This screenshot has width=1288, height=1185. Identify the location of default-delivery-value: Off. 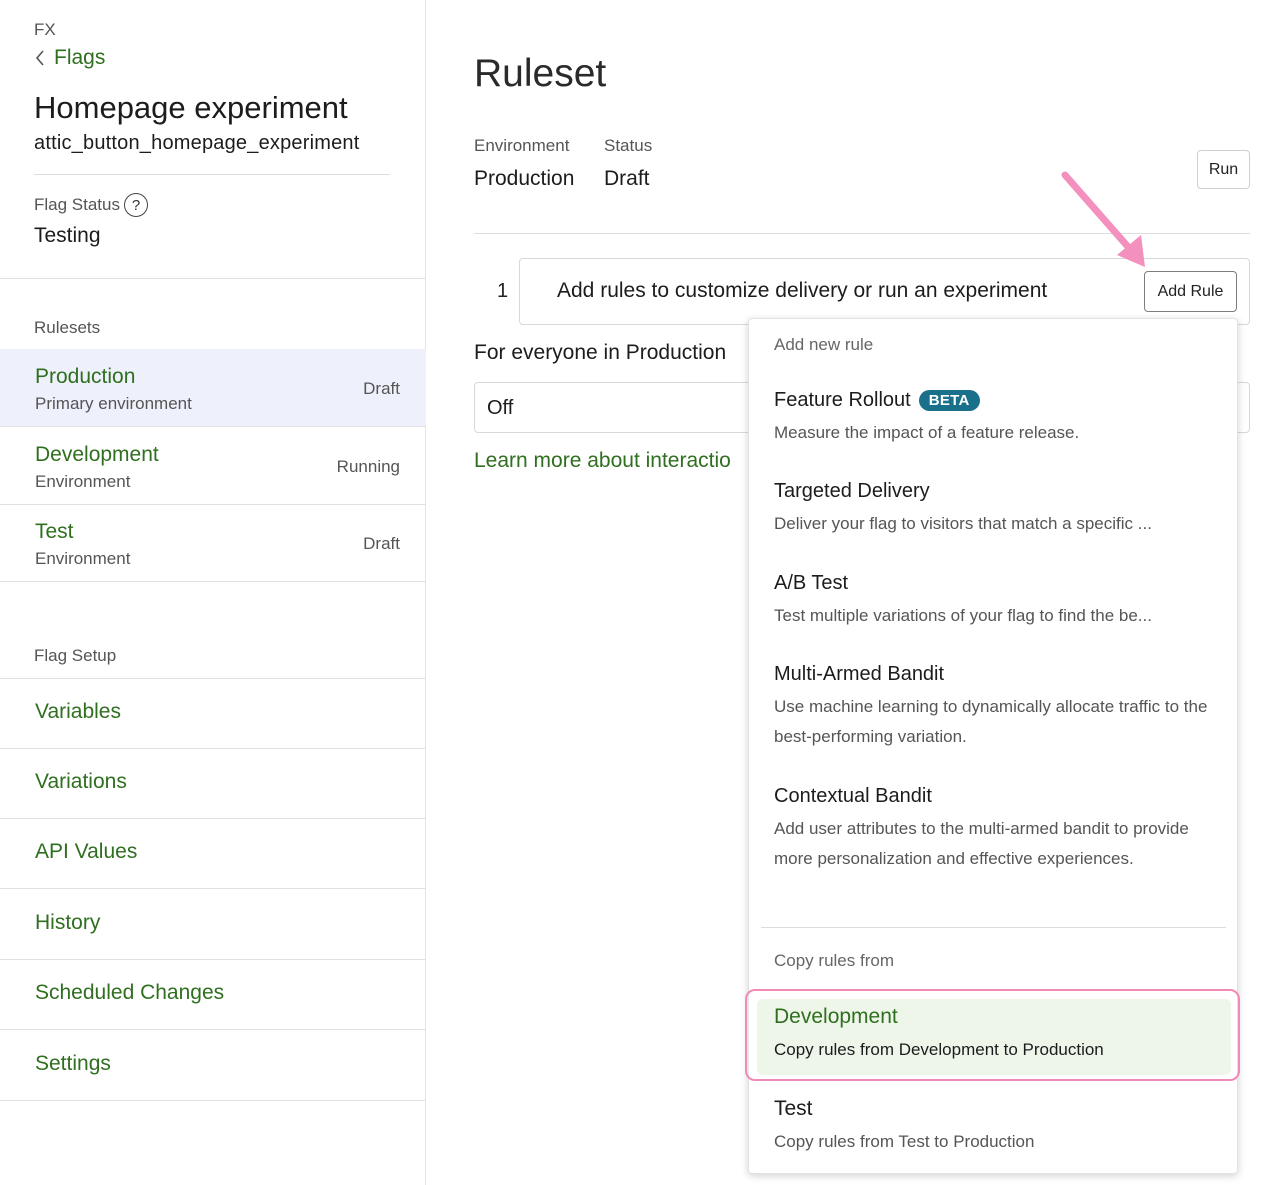
(500, 408).